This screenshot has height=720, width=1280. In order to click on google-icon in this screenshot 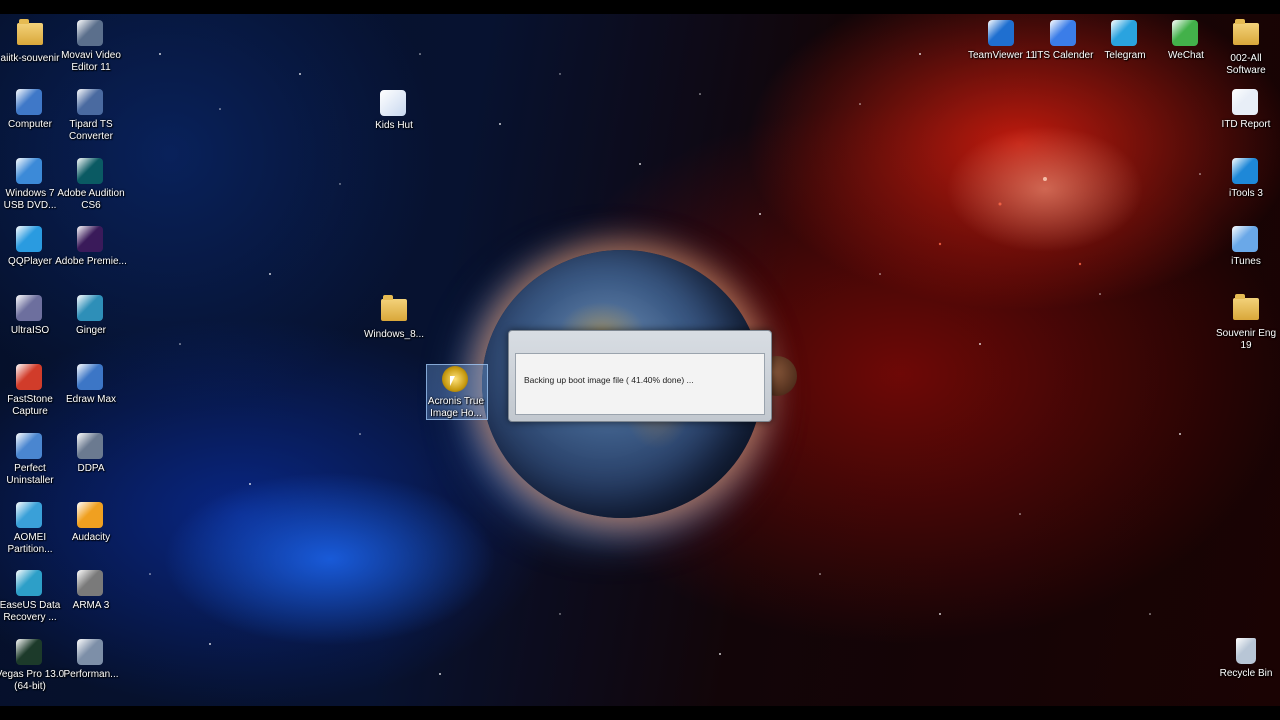, I will do `click(1064, 34)`.